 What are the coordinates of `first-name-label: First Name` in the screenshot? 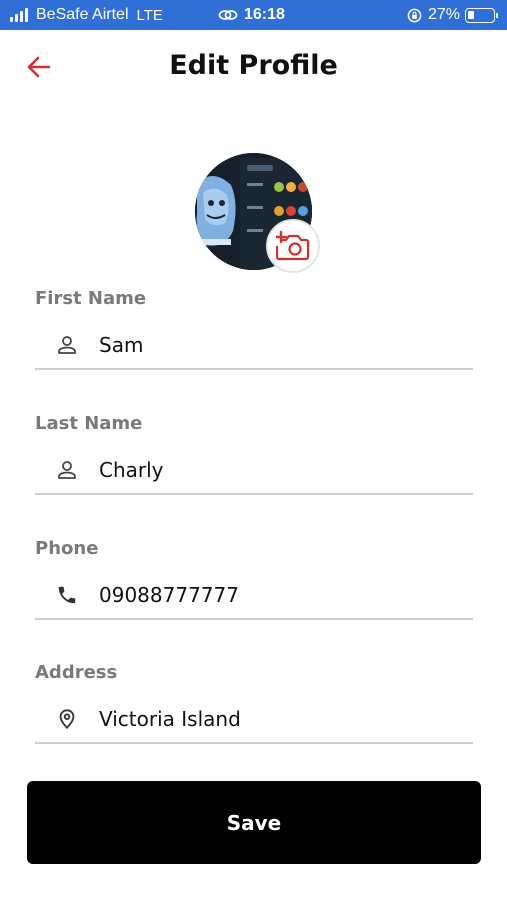 It's located at (91, 298).